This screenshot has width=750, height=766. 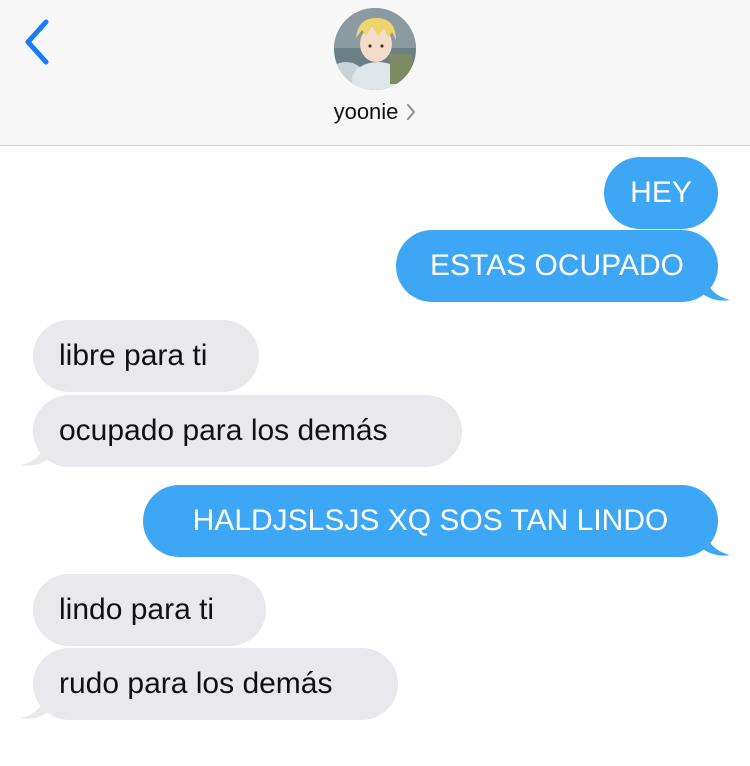 What do you see at coordinates (430, 520) in the screenshot?
I see `message-text: HALDJSLSJS XQ SOS TAN LINDO` at bounding box center [430, 520].